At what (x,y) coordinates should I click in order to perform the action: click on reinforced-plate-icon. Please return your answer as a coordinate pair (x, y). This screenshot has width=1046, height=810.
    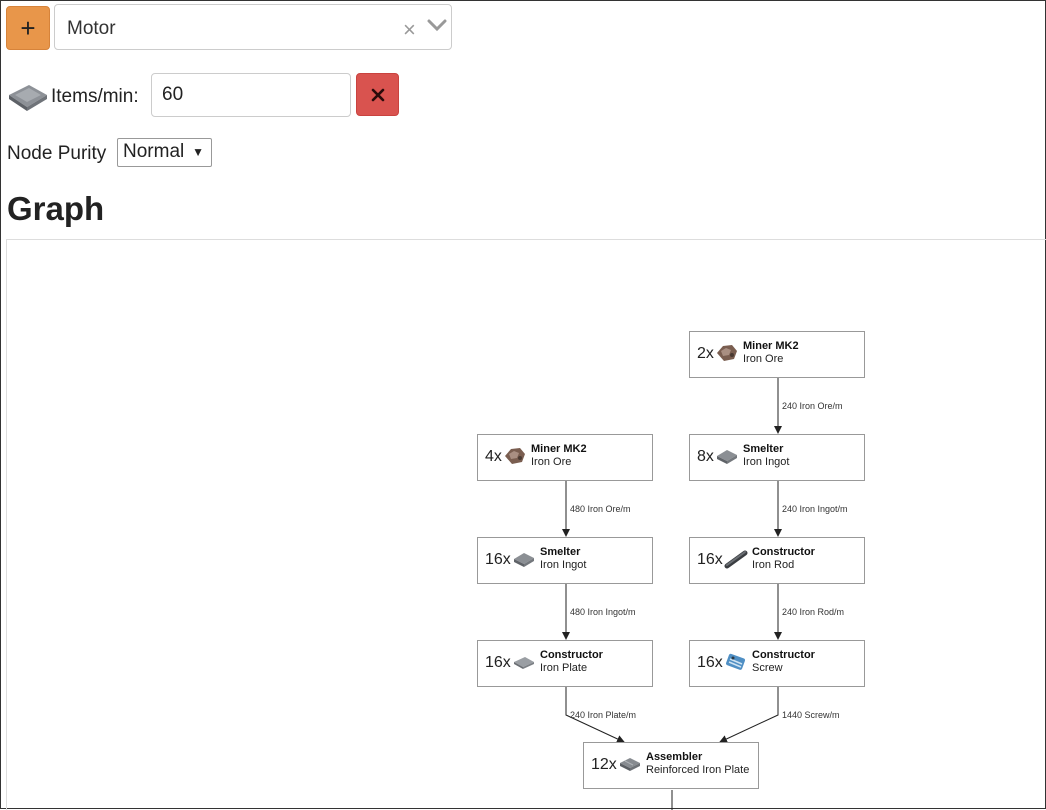
    Looking at the image, I should click on (630, 764).